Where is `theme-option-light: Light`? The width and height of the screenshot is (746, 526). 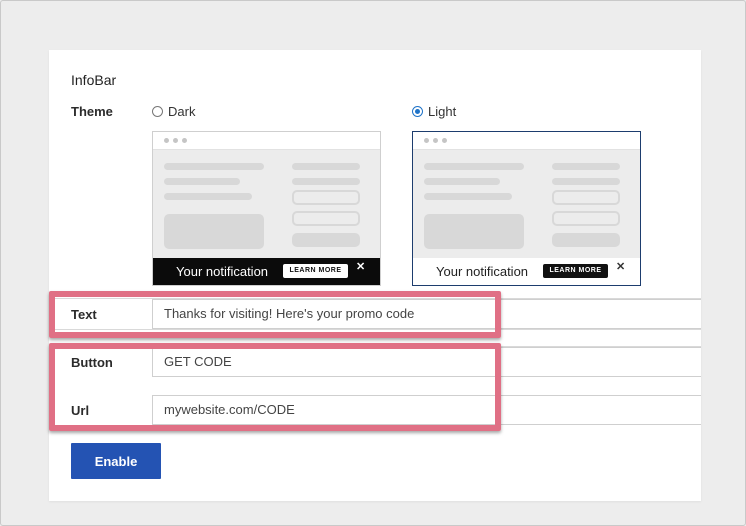
theme-option-light: Light is located at coordinates (434, 111).